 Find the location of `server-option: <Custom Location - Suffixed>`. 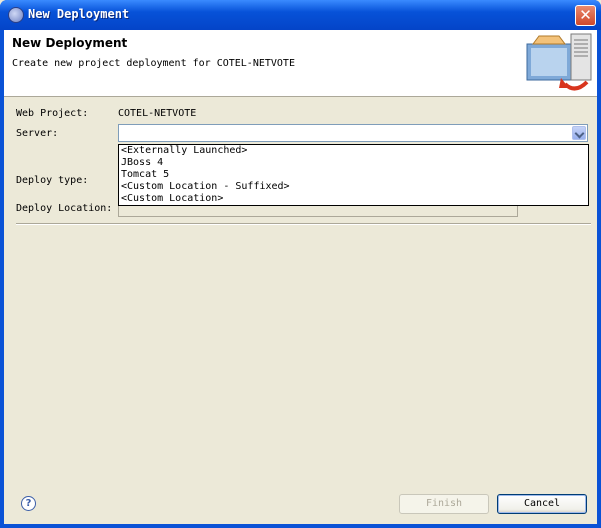

server-option: <Custom Location - Suffixed> is located at coordinates (353, 187).